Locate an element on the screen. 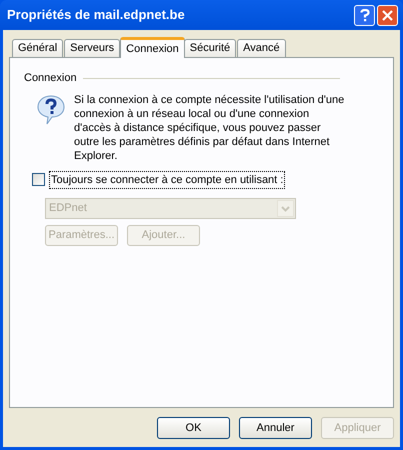 The height and width of the screenshot is (450, 403). info-text: Si la connexion à ce compte nécessite l'utilisation d'une connexion à un réseau local ou d'une connexion d'accès à distance spécifique, vous pouvez passer outre les paramètres définis par défaut dans Internet Explorer. is located at coordinates (210, 127).